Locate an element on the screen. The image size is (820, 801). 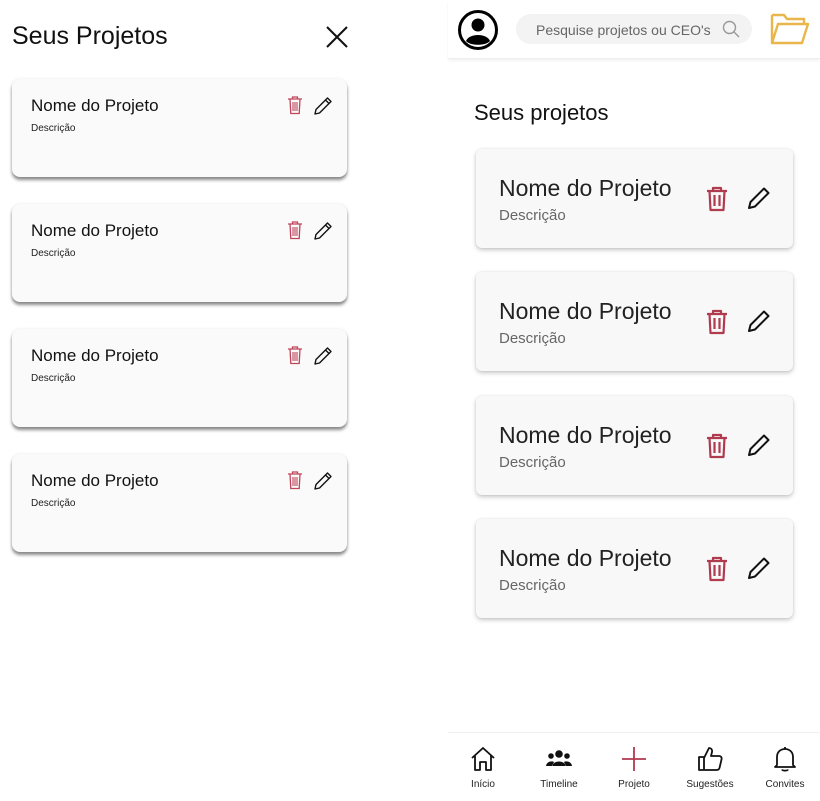
top-bar is located at coordinates (634, 29).